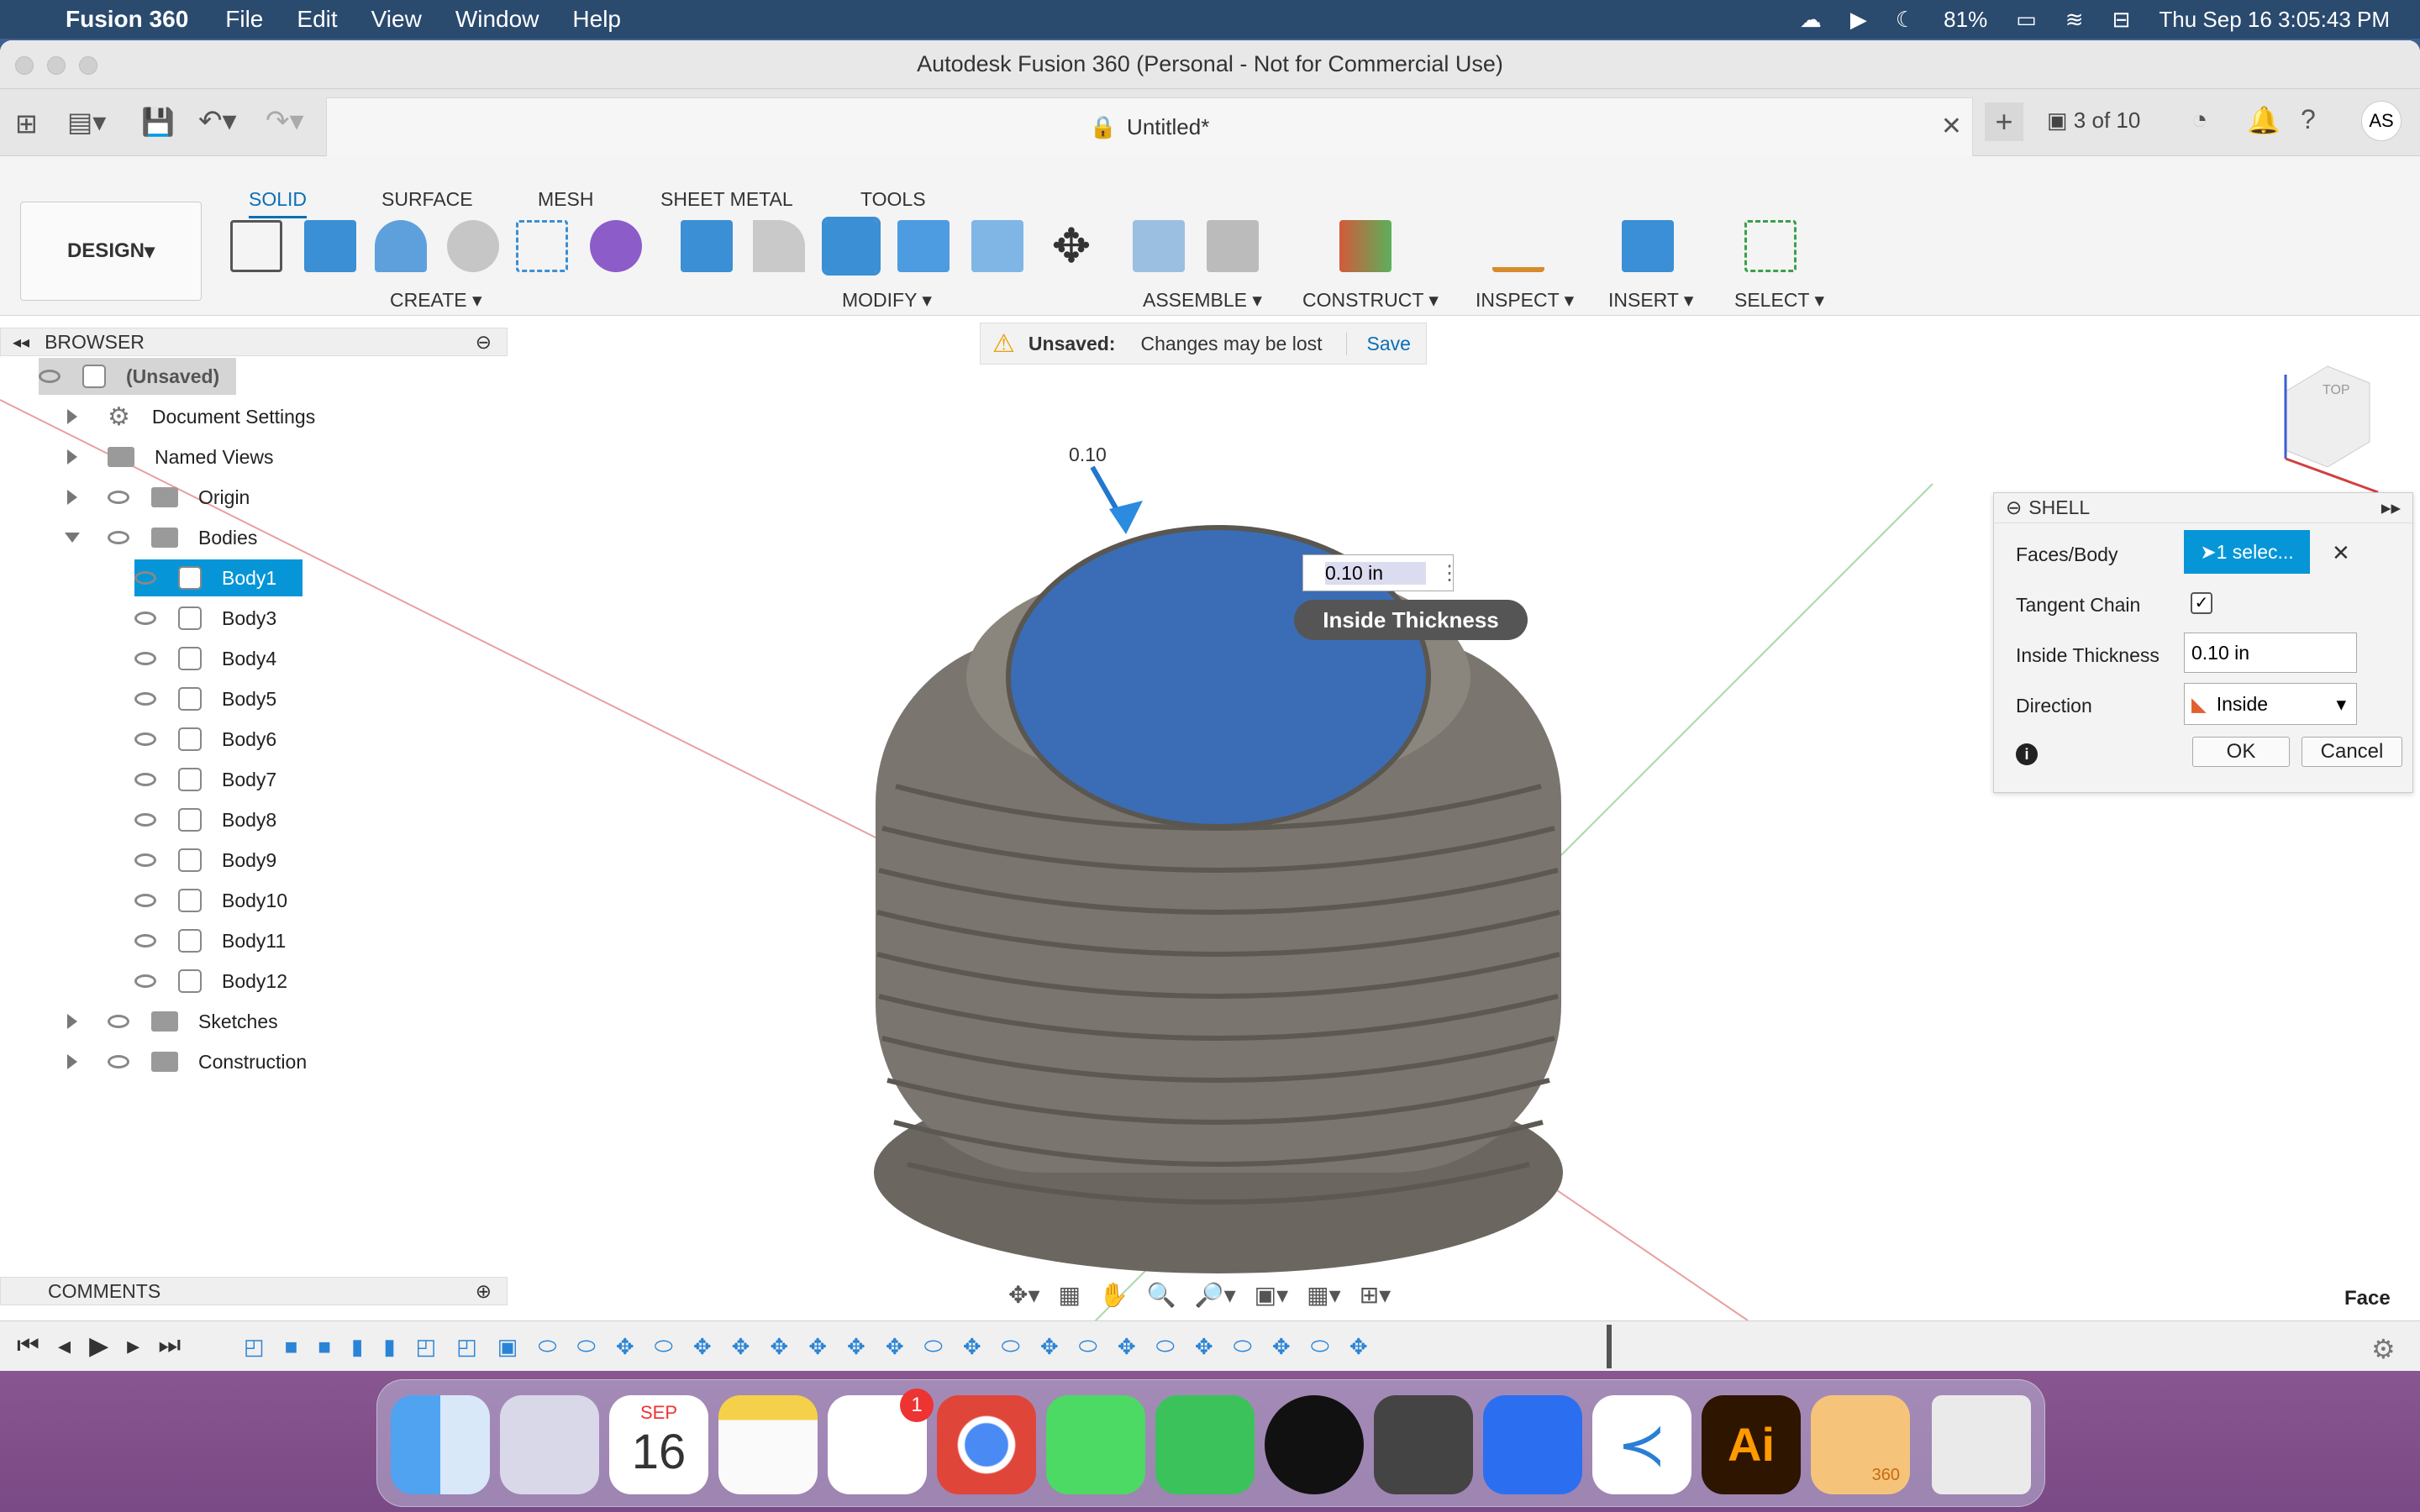  What do you see at coordinates (191, 416) in the screenshot?
I see `browser-item-document-settings: ⚙ Document Settings` at bounding box center [191, 416].